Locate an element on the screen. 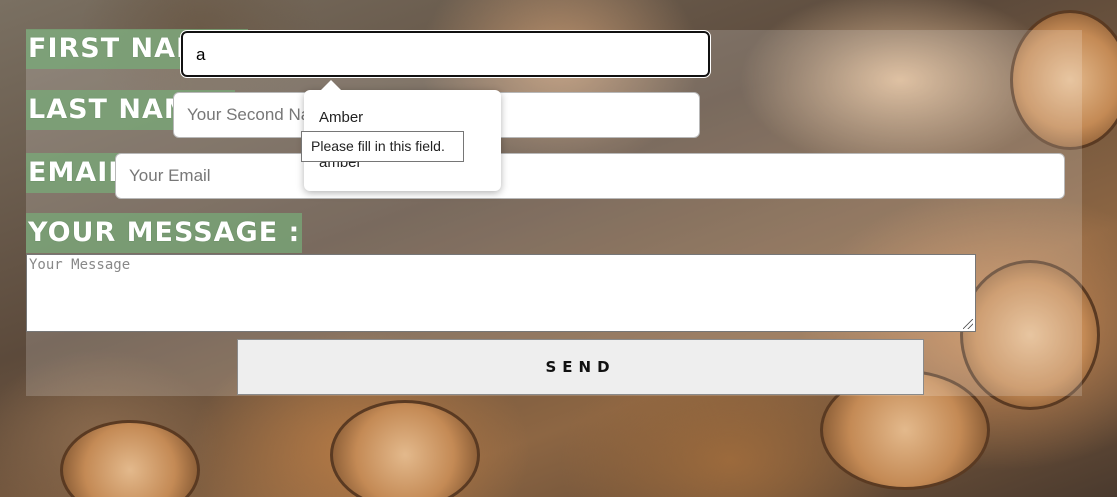 This screenshot has width=1117, height=497. dropdown-arrow is located at coordinates (331, 85).